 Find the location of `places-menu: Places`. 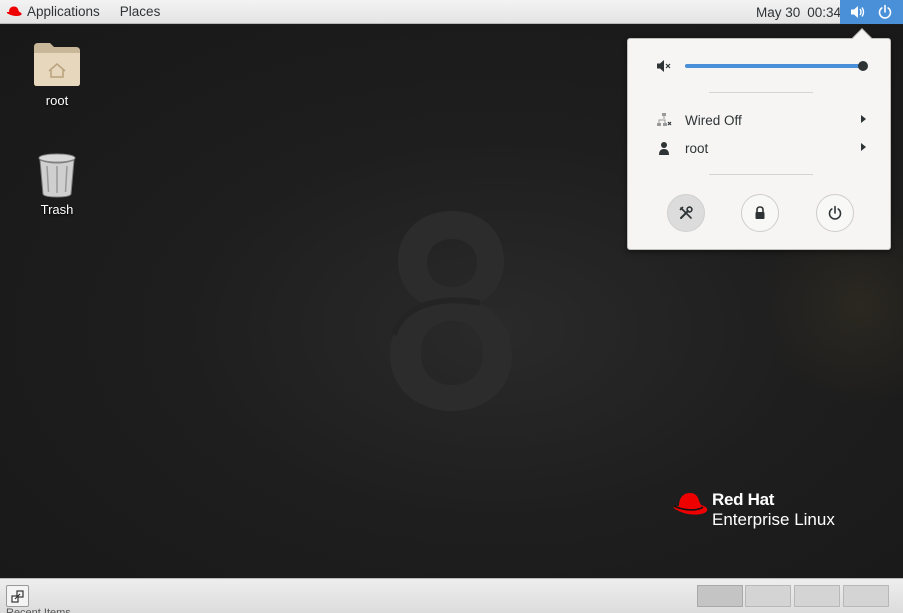

places-menu: Places is located at coordinates (140, 11).